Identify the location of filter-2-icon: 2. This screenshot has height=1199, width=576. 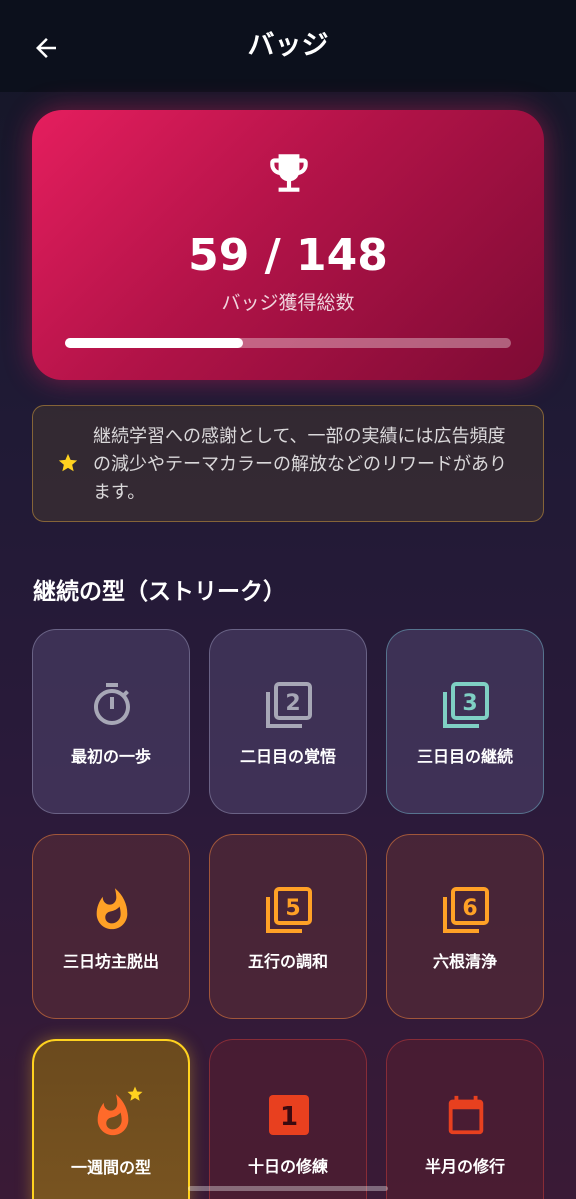
(289, 705).